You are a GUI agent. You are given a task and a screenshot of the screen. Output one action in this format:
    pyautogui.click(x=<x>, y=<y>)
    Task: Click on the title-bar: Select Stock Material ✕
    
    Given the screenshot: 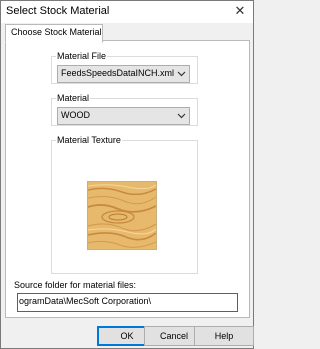 What is the action you would take?
    pyautogui.click(x=127, y=12)
    